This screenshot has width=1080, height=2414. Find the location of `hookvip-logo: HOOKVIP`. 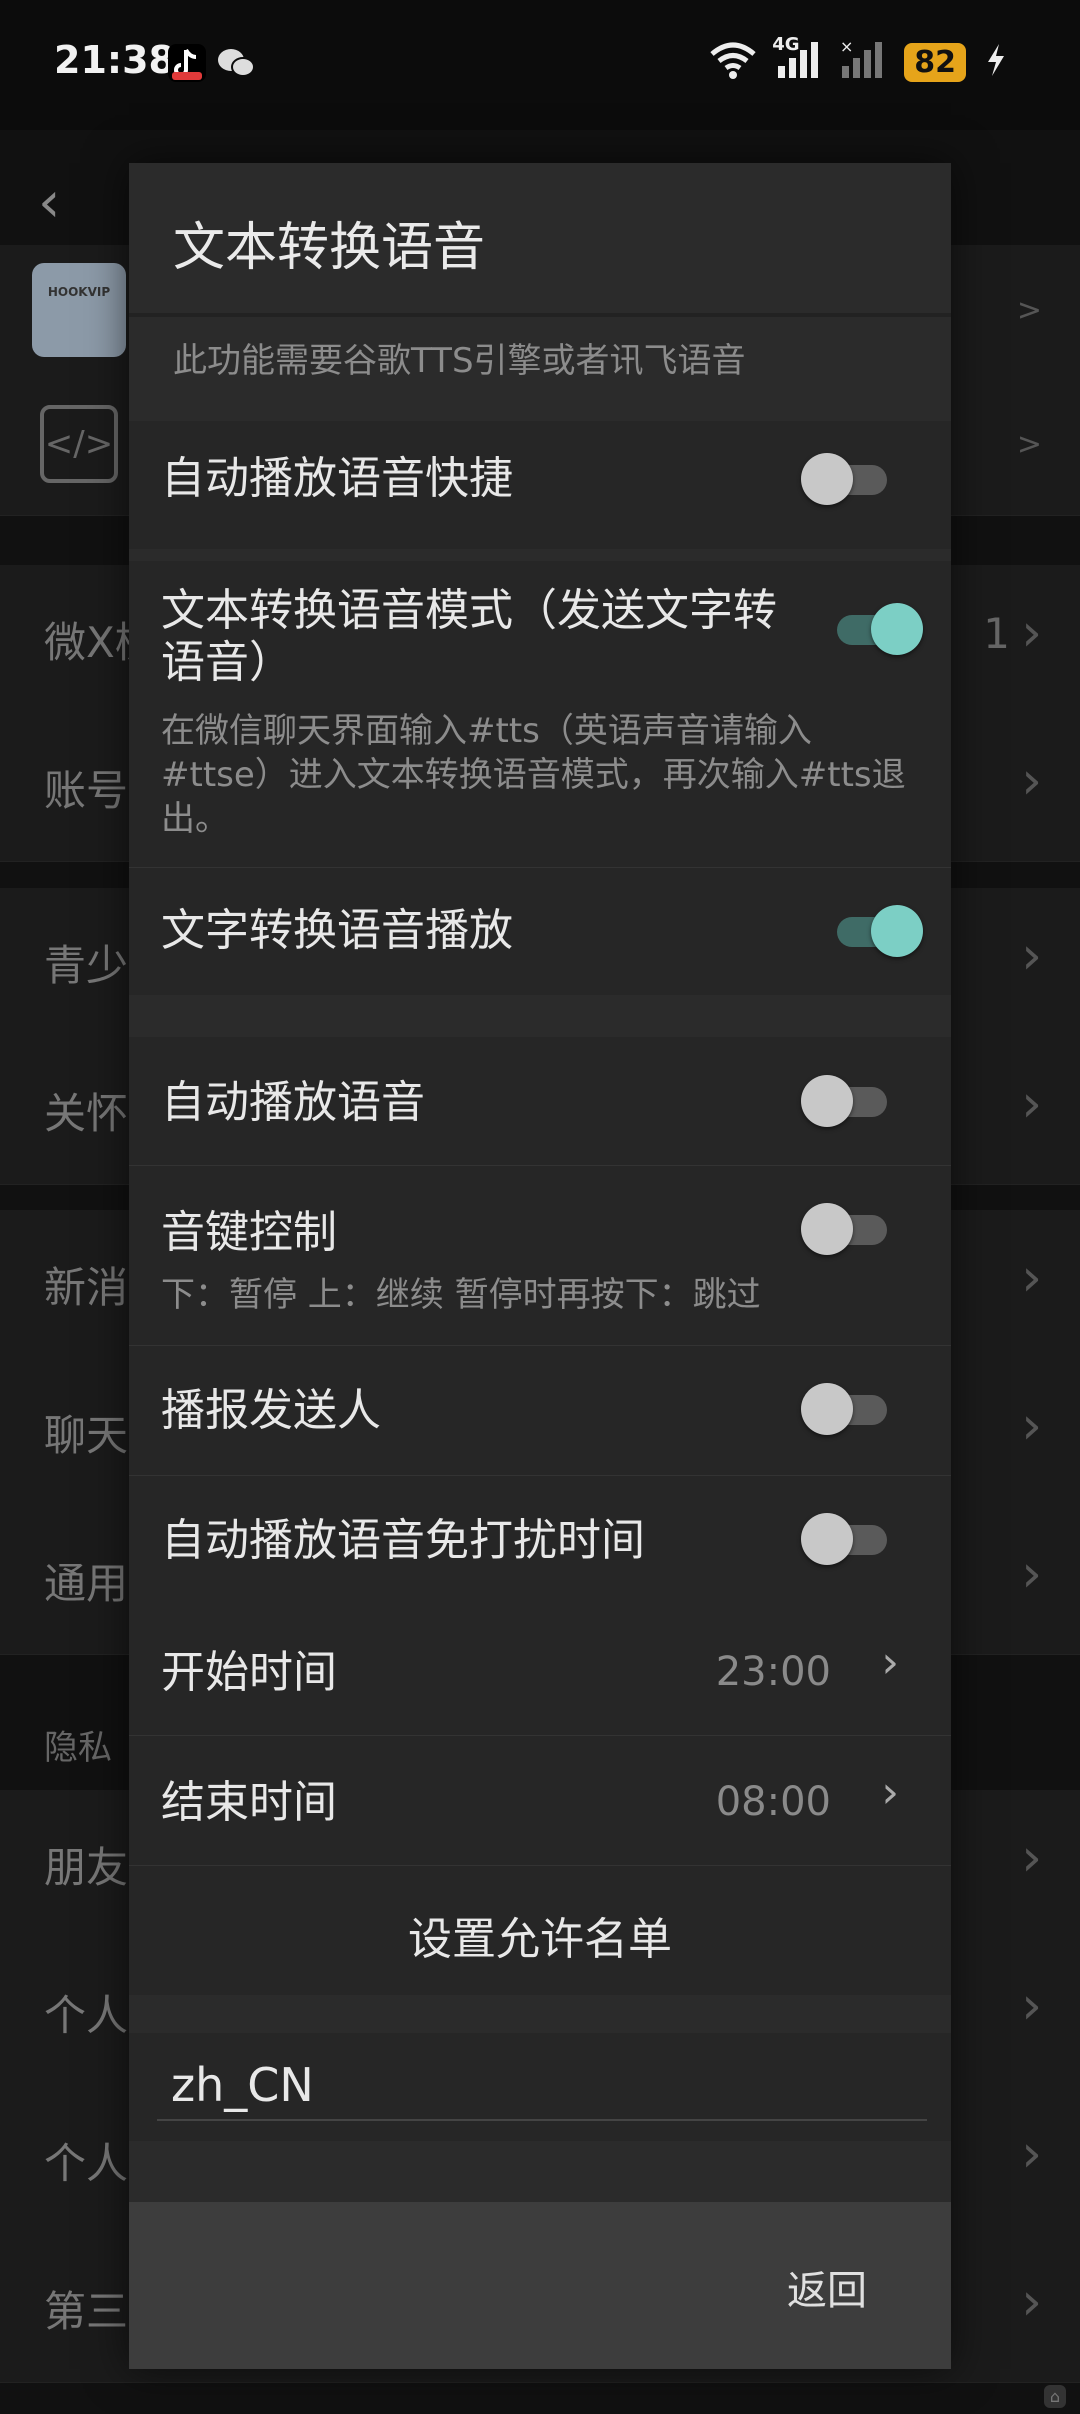

hookvip-logo: HOOKVIP is located at coordinates (79, 310).